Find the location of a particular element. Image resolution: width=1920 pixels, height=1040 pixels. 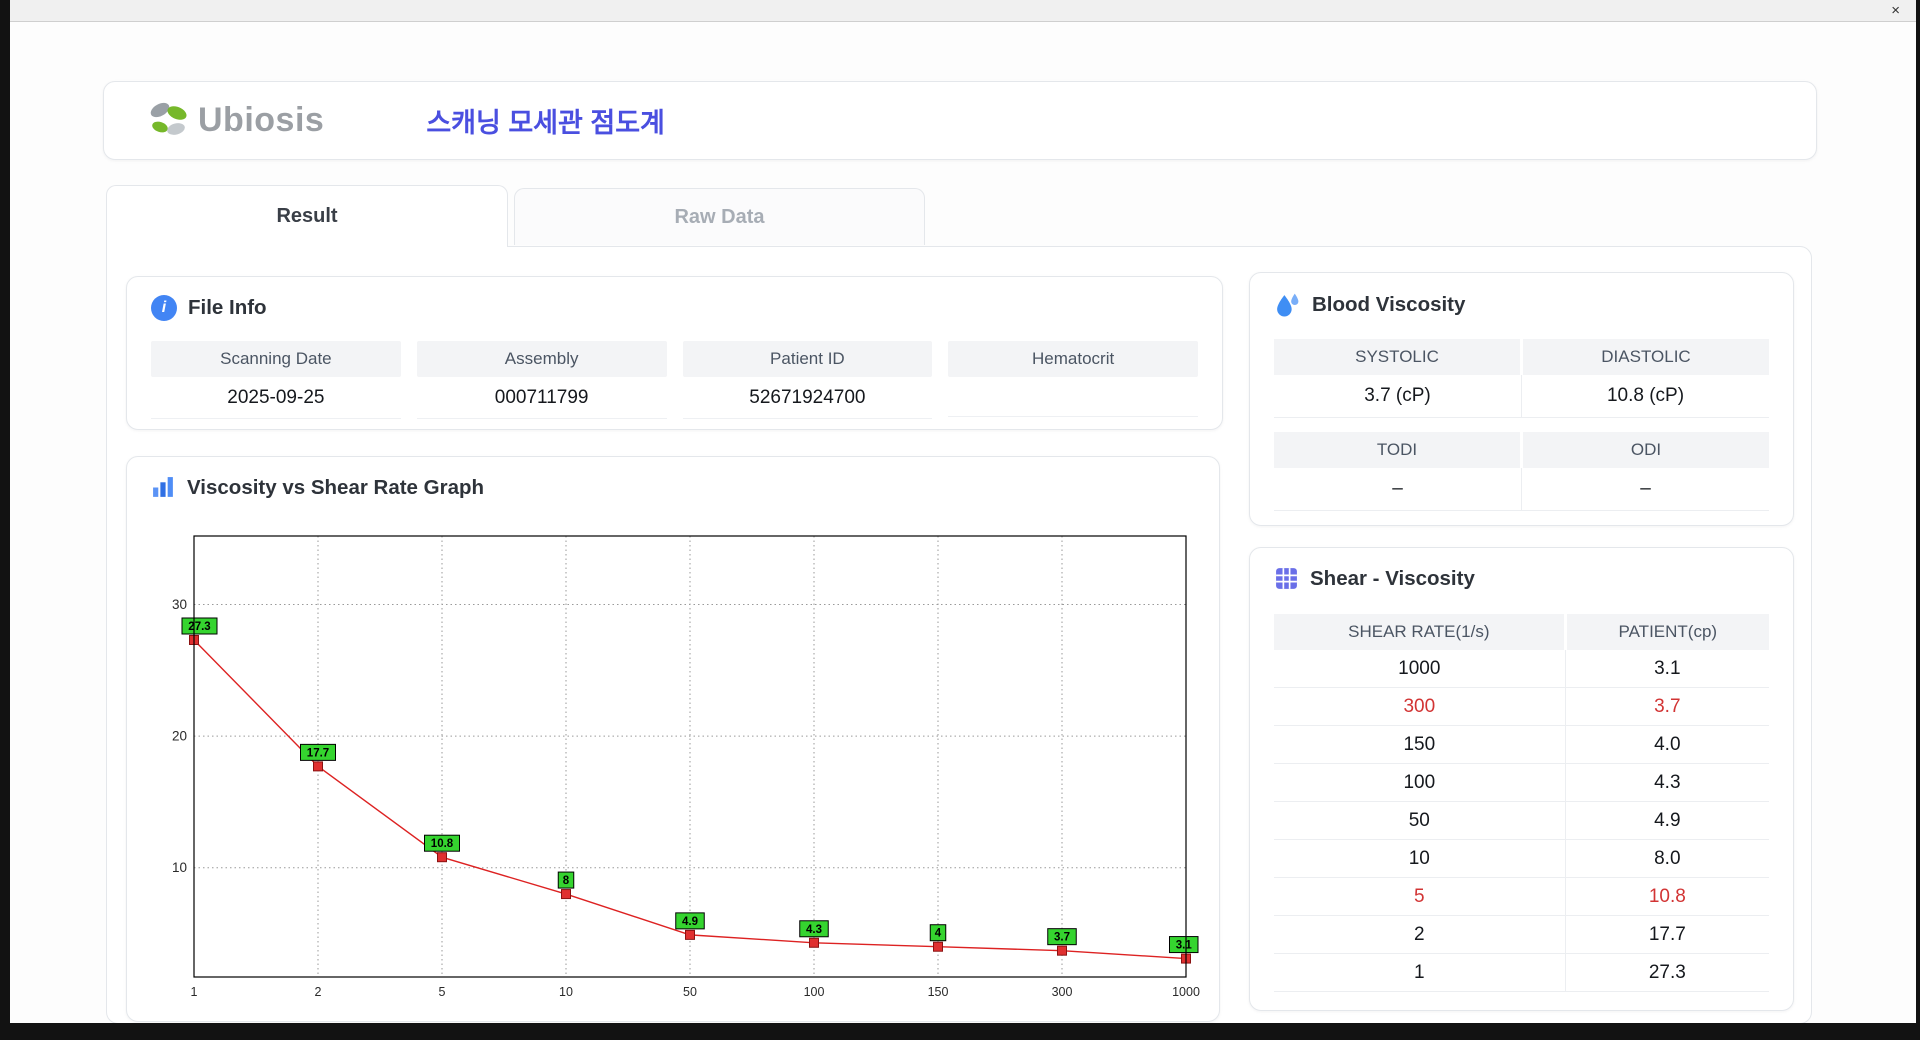

window-edge-left is located at coordinates (5, 520).